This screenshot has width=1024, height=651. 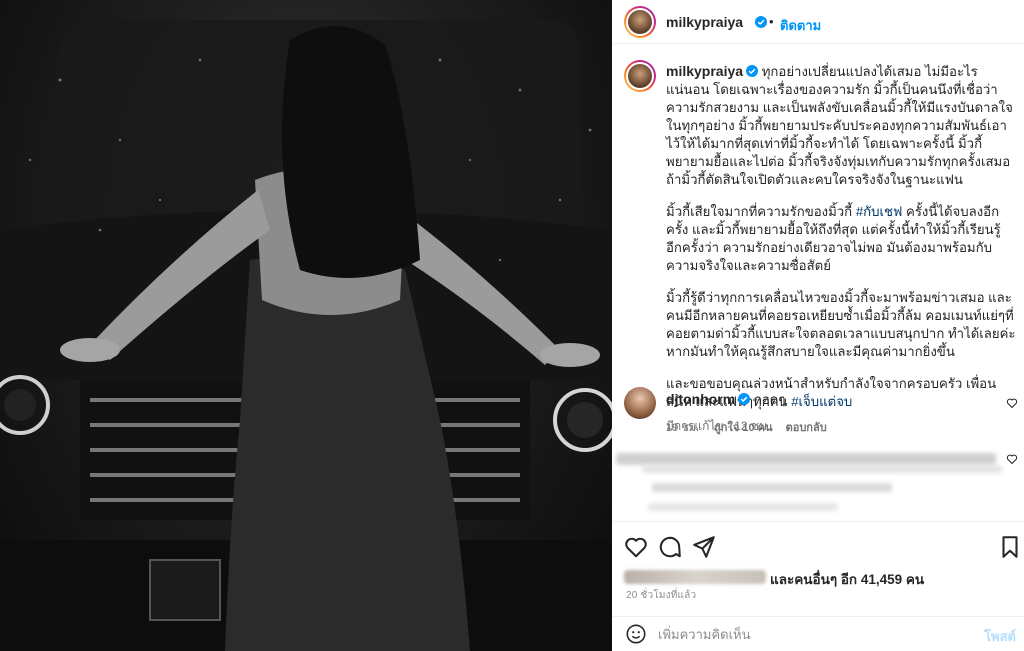 I want to click on liked-by-avatars, so click(x=695, y=577).